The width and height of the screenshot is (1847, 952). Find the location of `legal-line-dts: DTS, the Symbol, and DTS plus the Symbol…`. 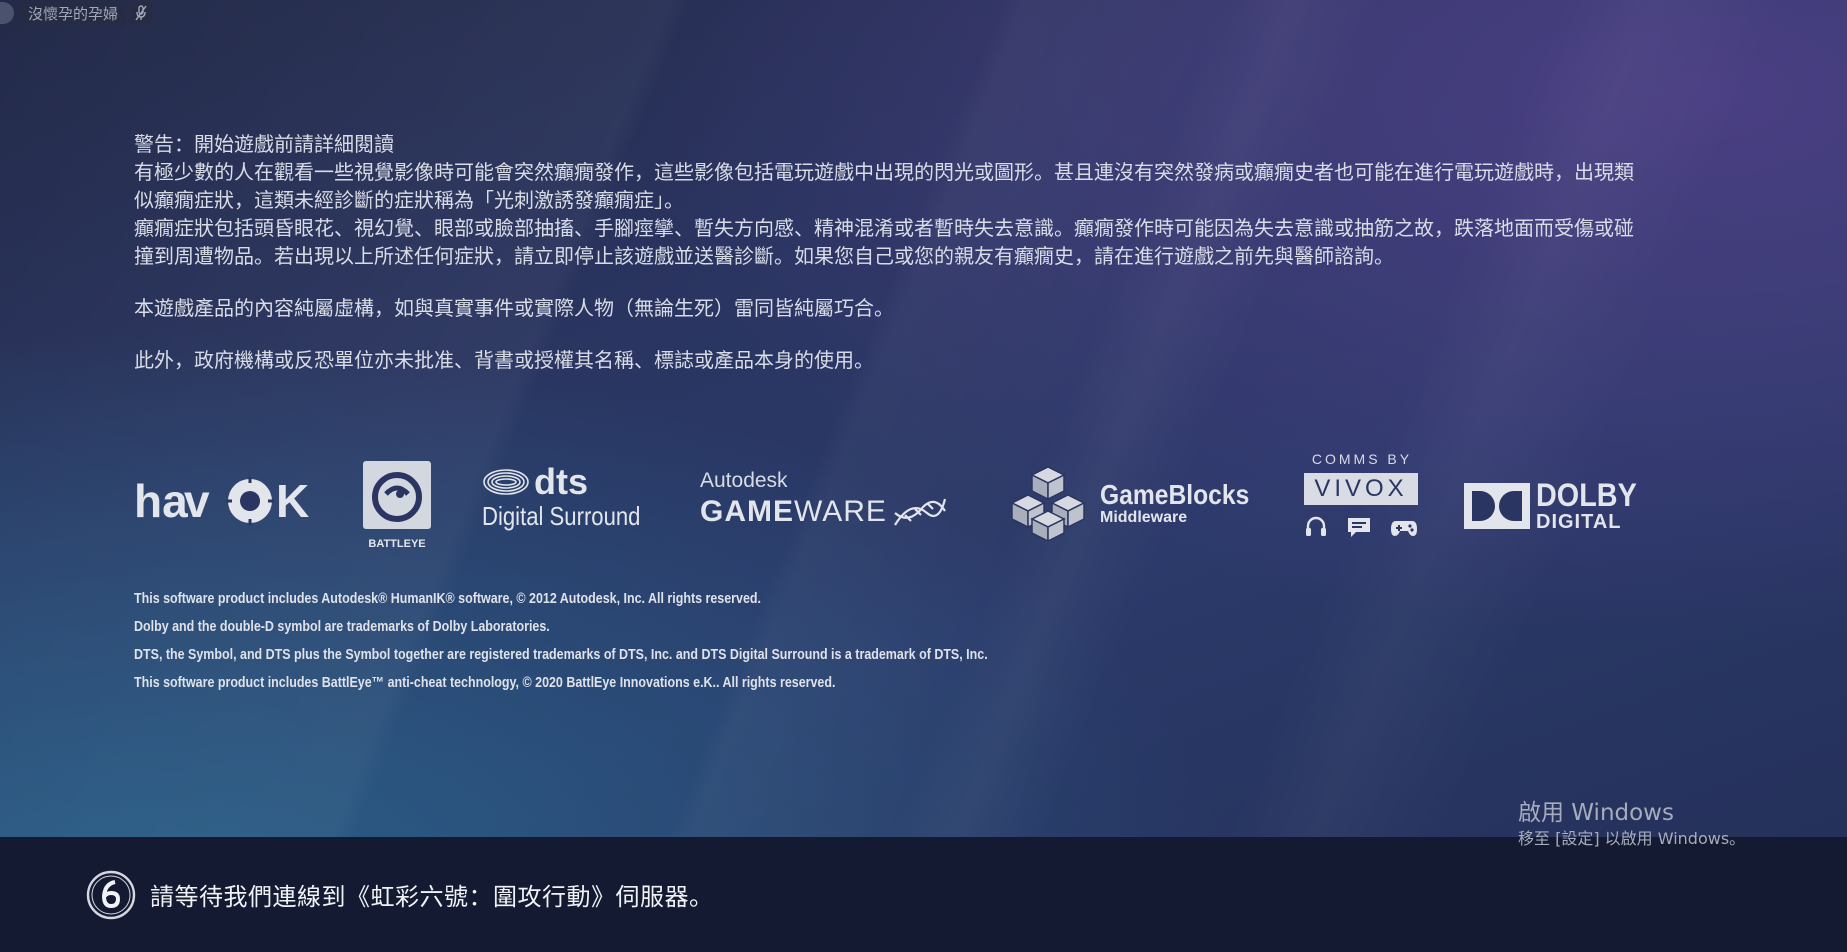

legal-line-dts: DTS, the Symbol, and DTS plus the Symbol… is located at coordinates (561, 655).